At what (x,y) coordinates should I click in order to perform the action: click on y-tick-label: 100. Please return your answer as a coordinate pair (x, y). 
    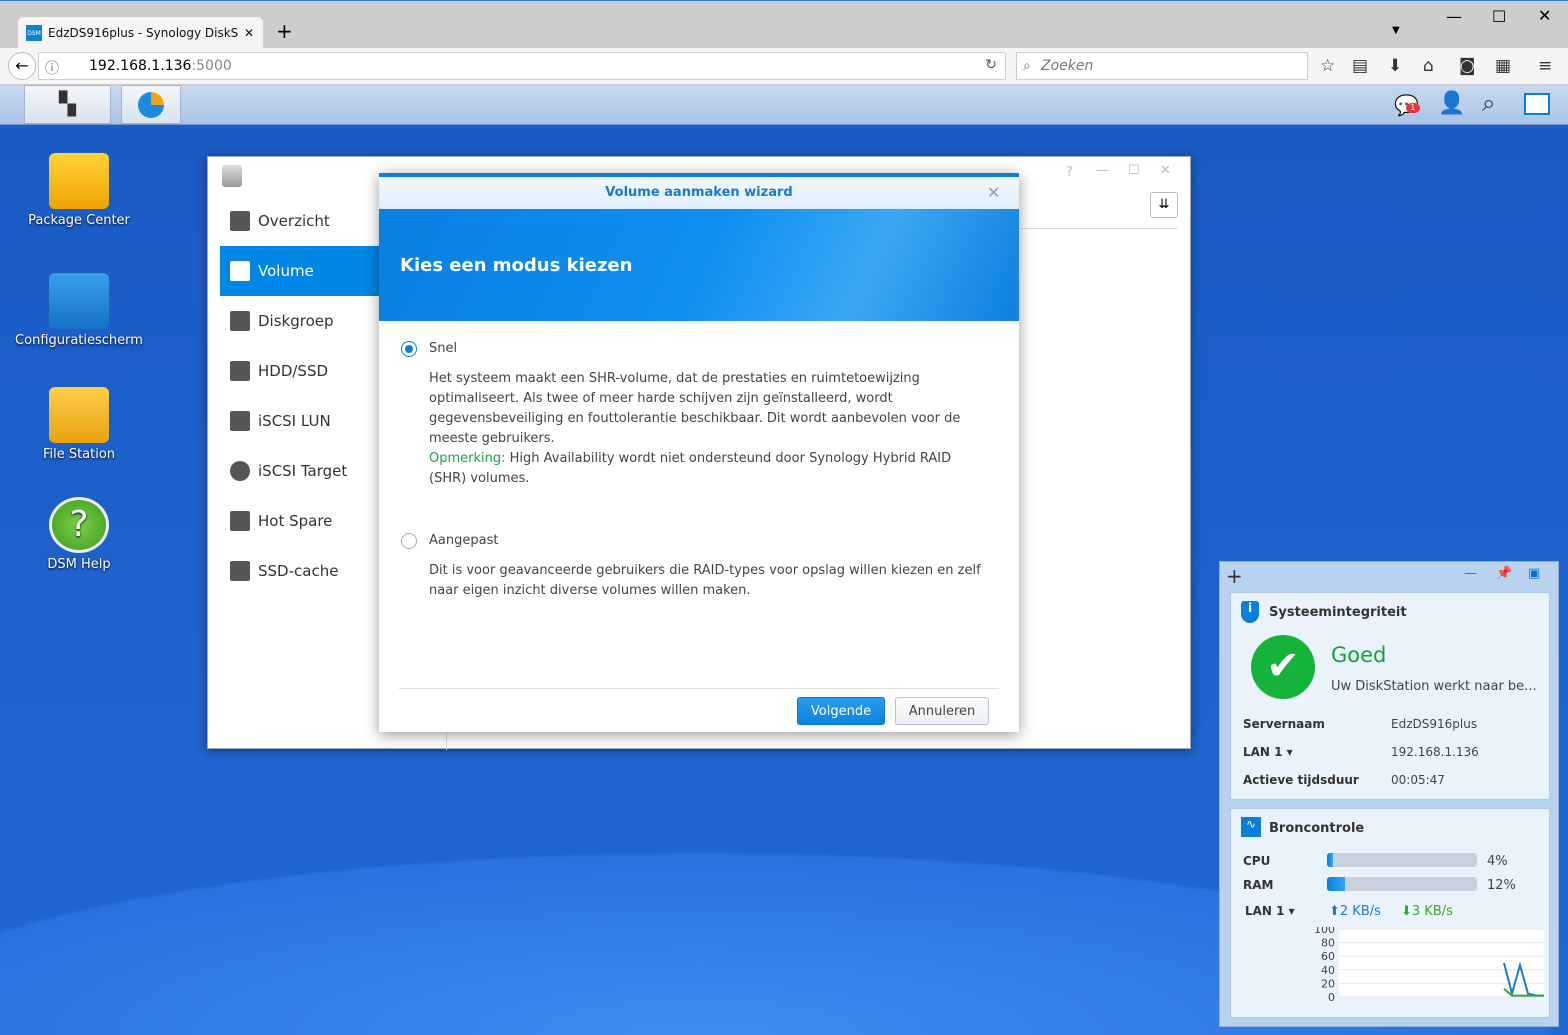
    Looking at the image, I should click on (1324, 931).